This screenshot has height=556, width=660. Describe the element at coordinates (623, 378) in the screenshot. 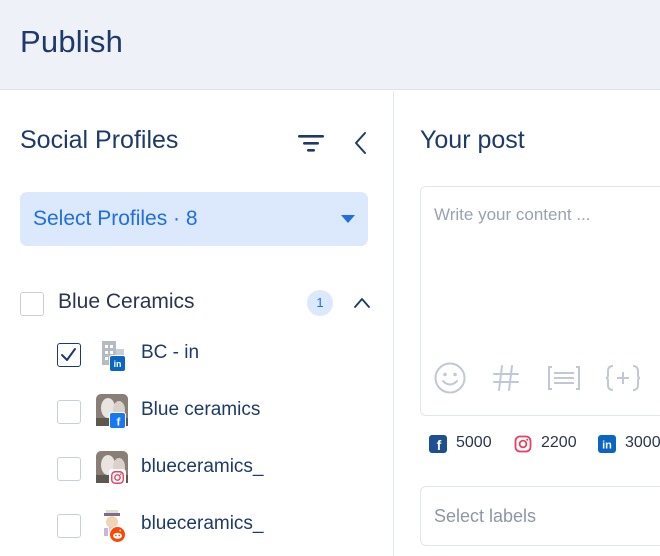

I see `variable-icon` at that location.